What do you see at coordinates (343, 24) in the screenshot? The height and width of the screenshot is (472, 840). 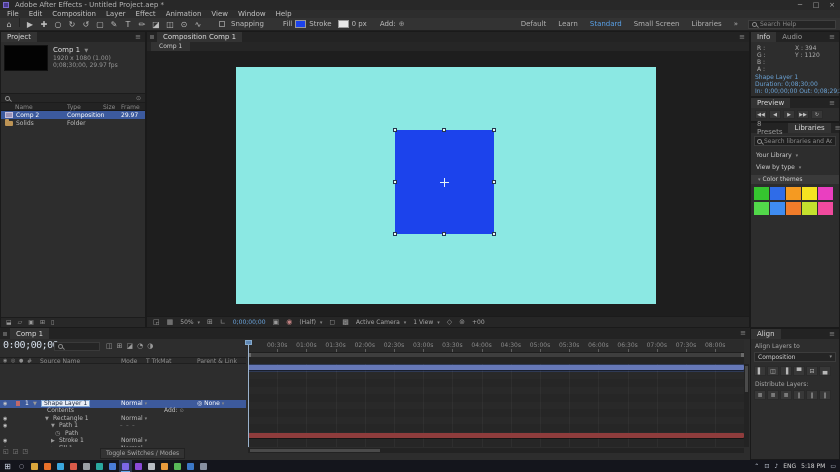 I see `stroke-color-swatch` at bounding box center [343, 24].